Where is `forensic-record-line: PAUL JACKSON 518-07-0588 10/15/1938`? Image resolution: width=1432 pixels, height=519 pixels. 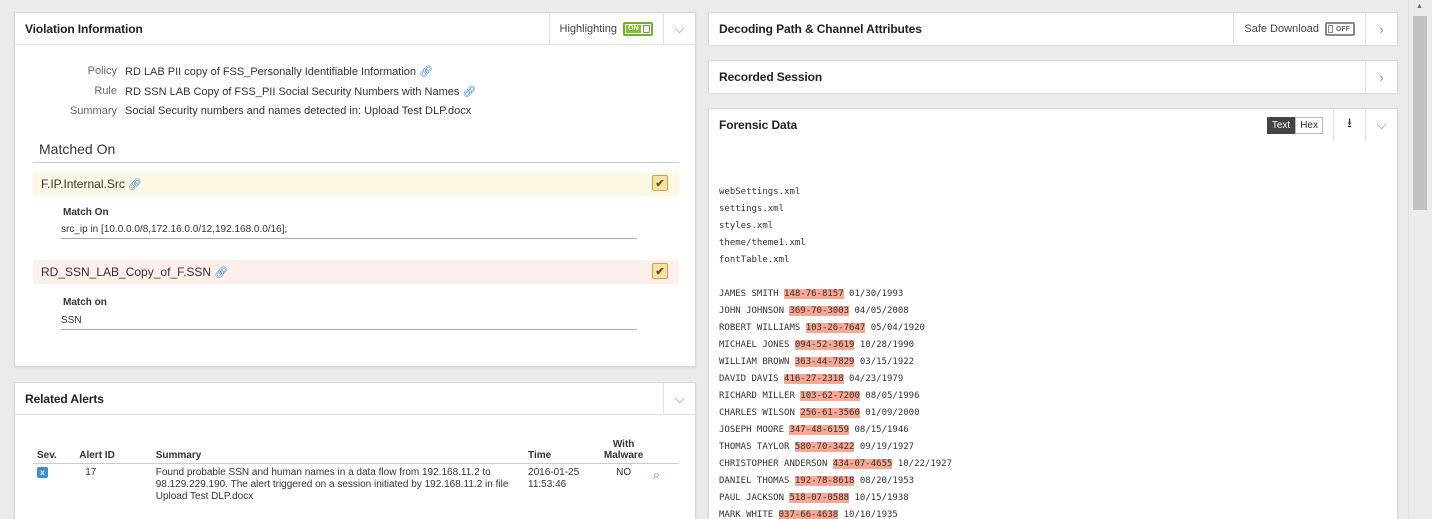 forensic-record-line: PAUL JACKSON 518-07-0588 10/15/1938 is located at coordinates (835, 498).